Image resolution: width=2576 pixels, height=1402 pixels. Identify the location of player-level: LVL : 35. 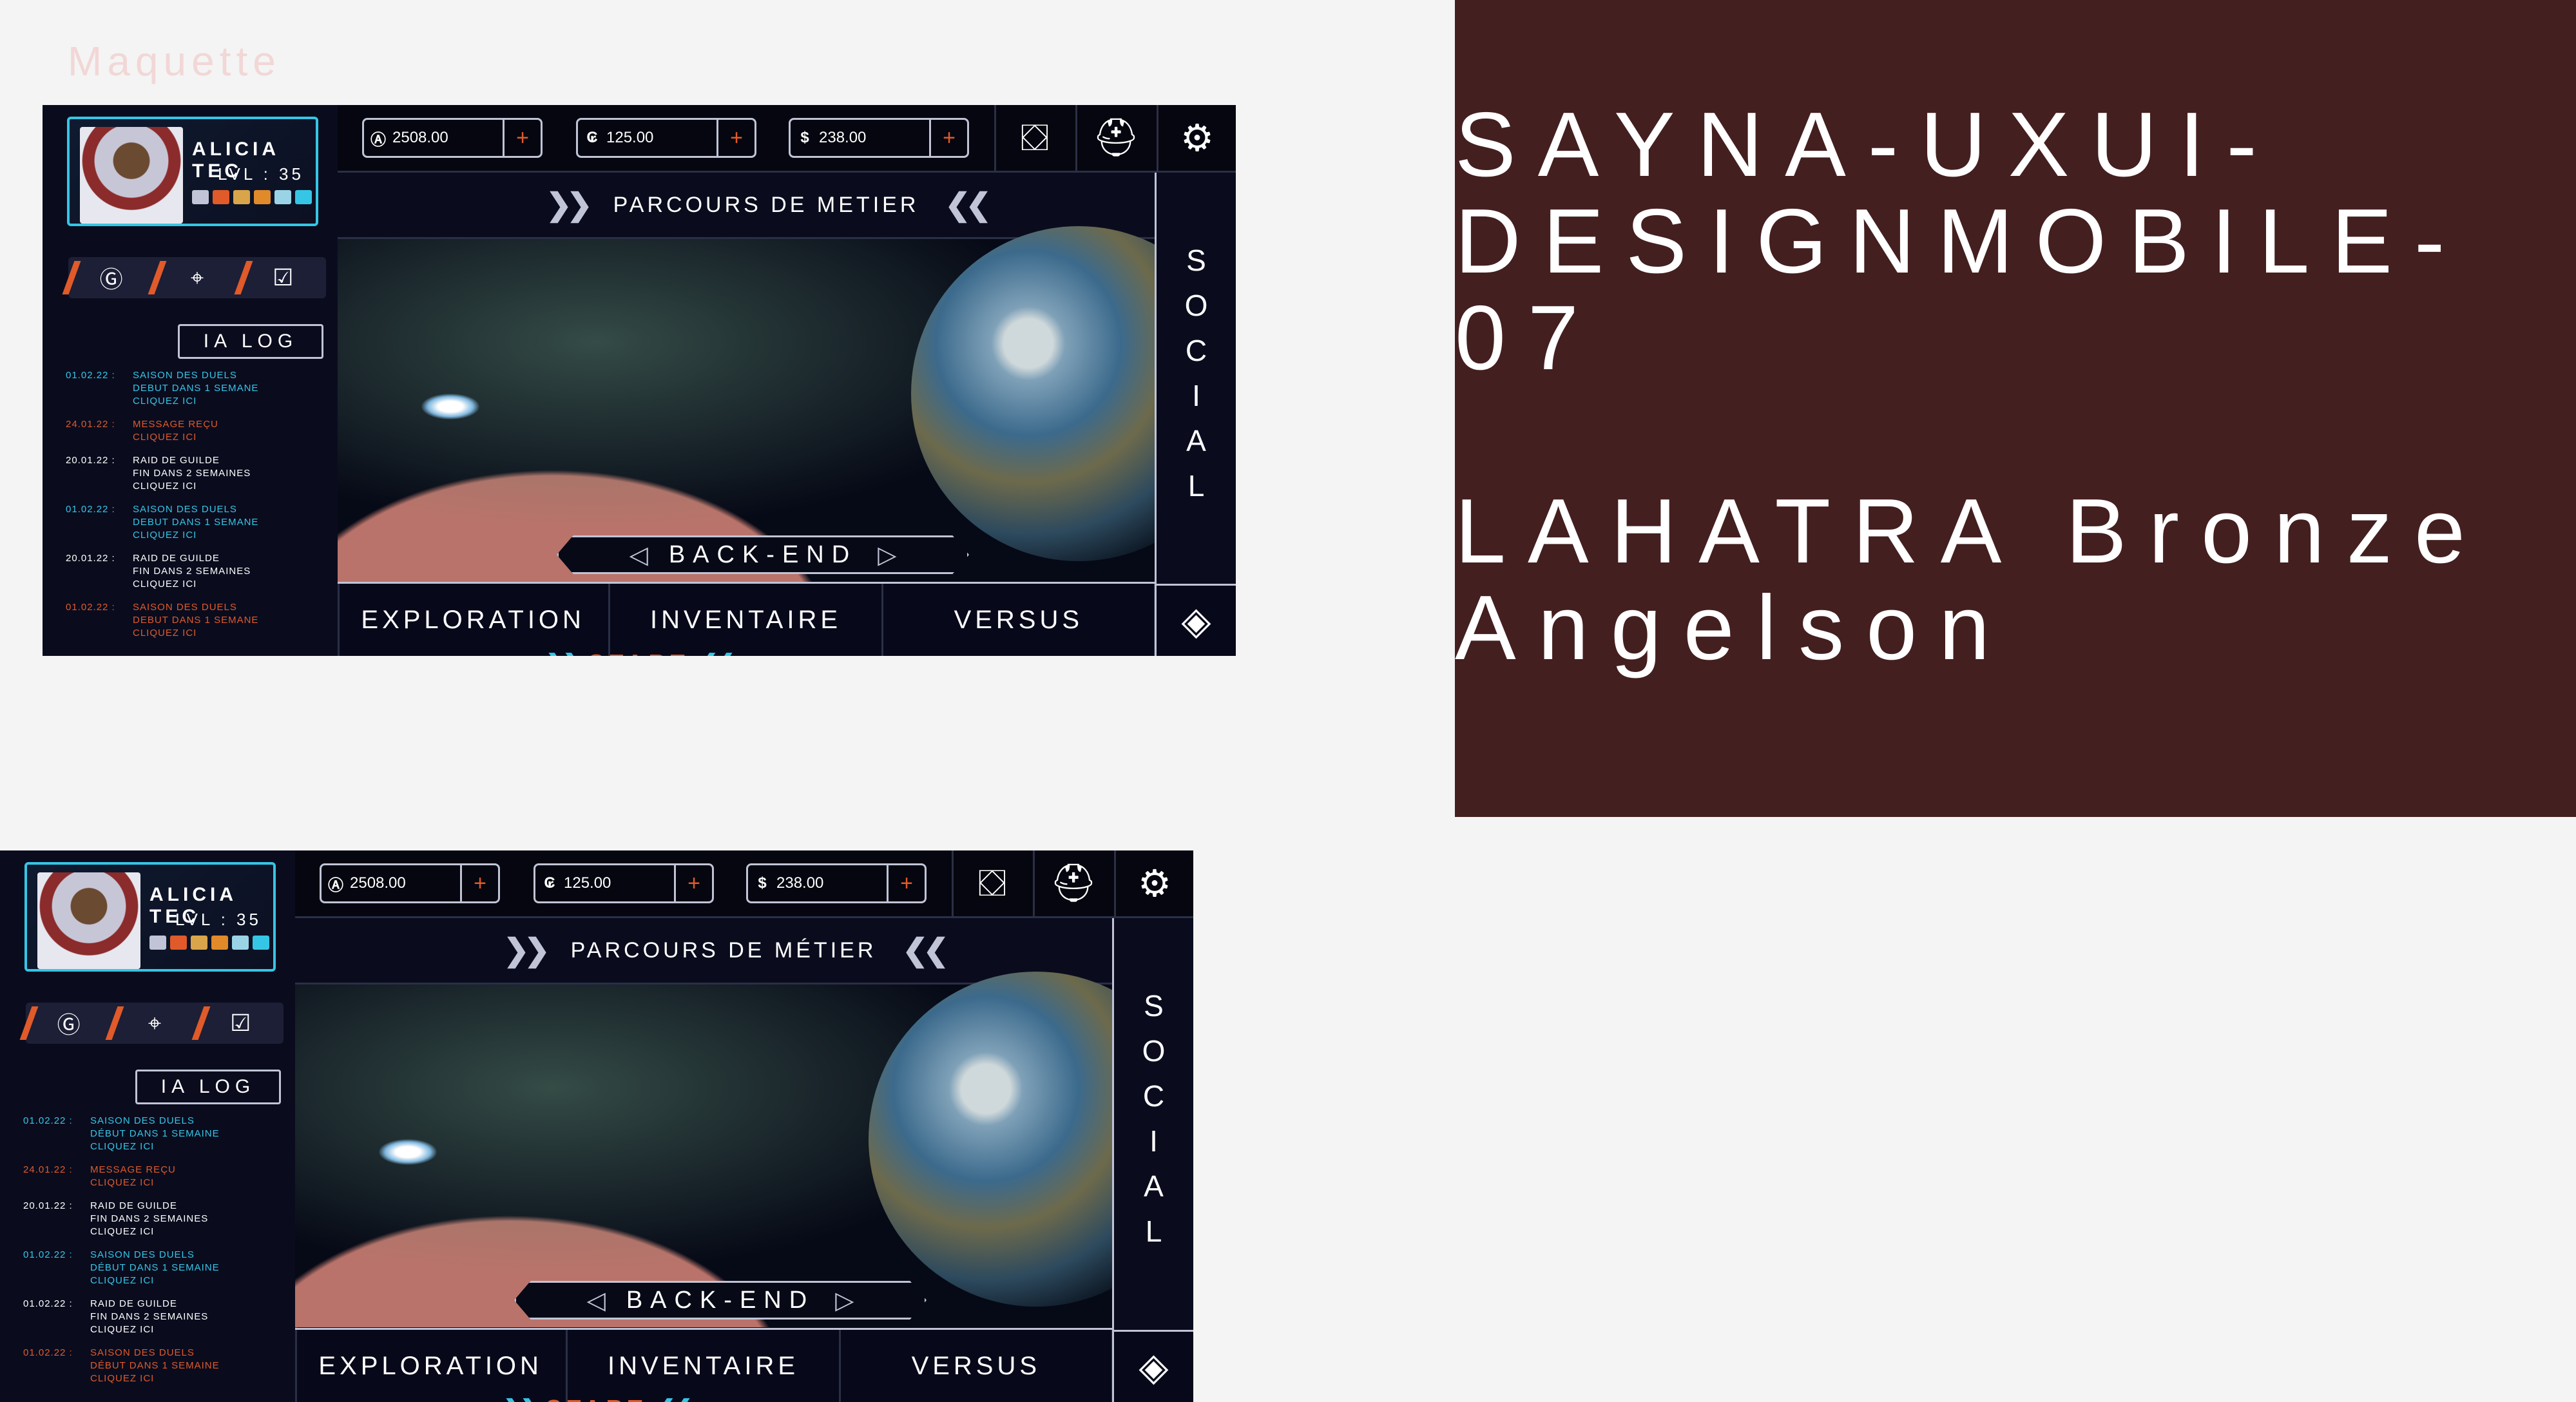
(219, 919).